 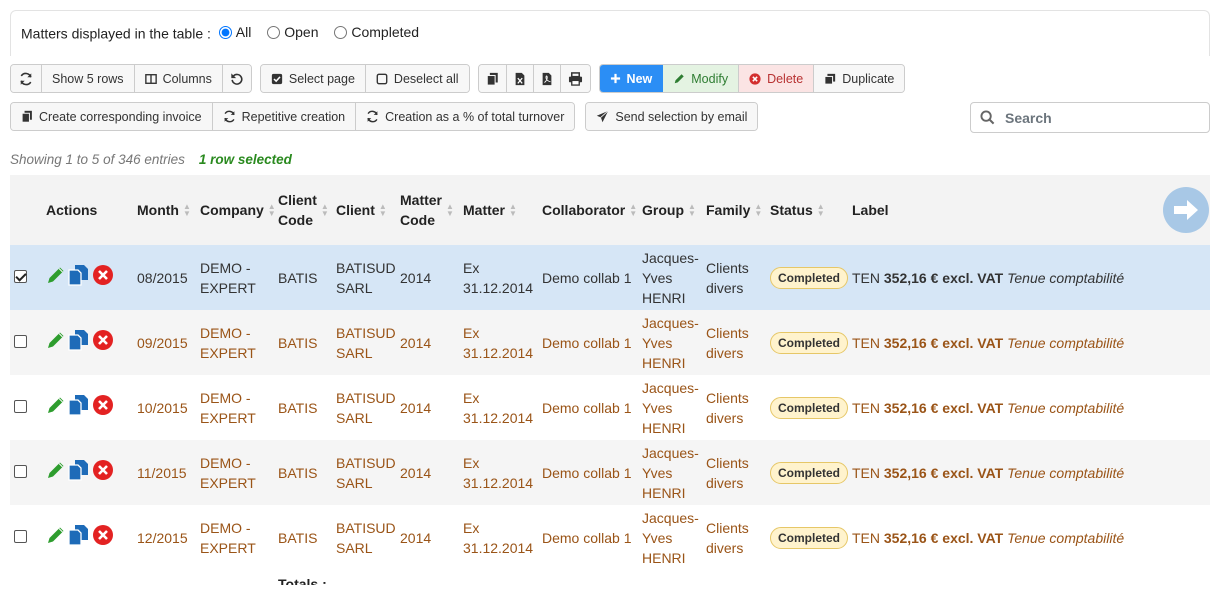 I want to click on scroll-right-button, so click(x=1186, y=210).